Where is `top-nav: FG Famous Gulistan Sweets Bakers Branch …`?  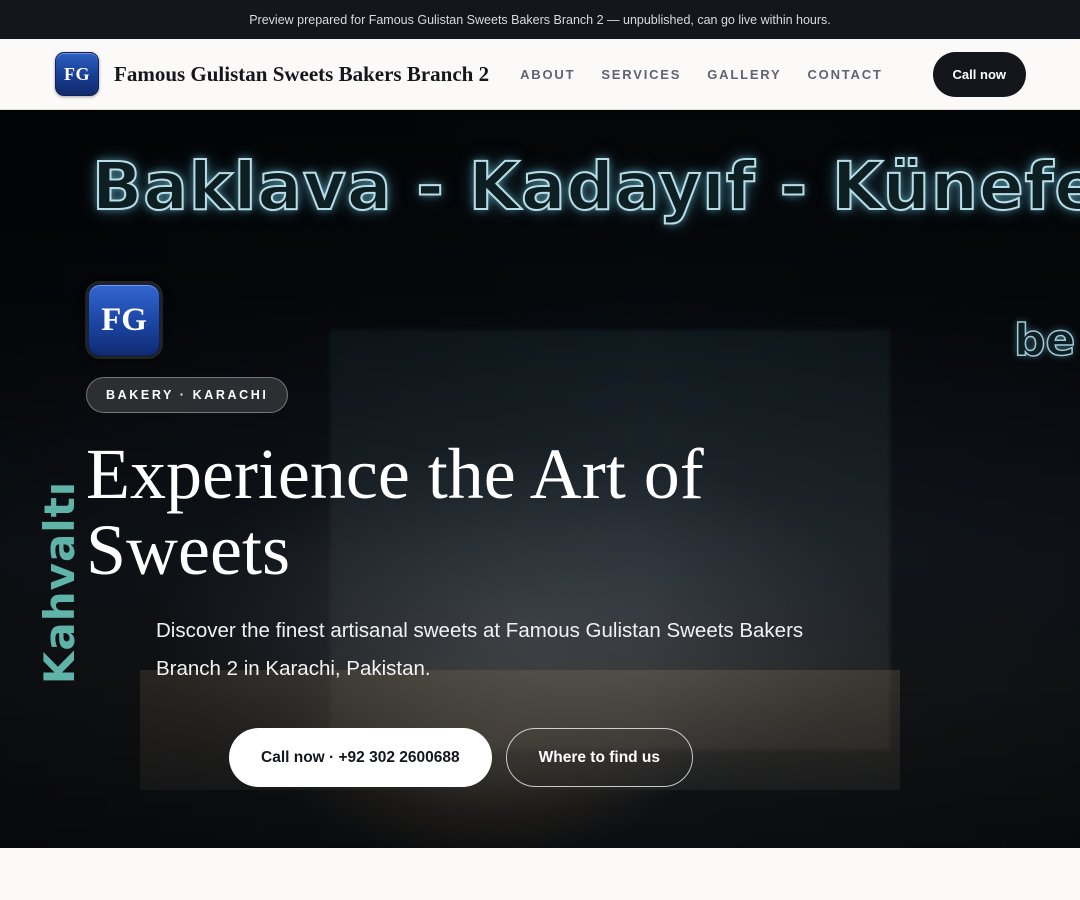 top-nav: FG Famous Gulistan Sweets Bakers Branch … is located at coordinates (540, 74).